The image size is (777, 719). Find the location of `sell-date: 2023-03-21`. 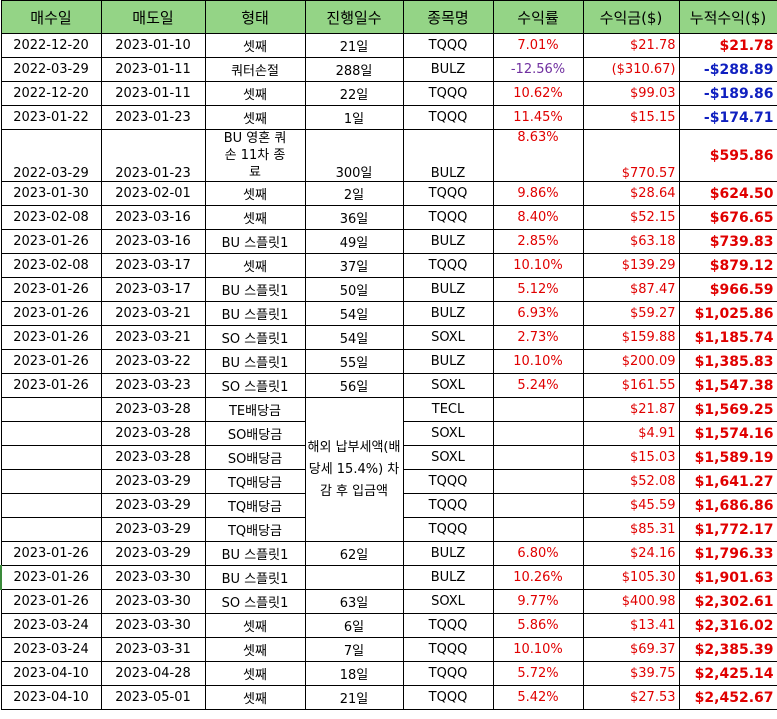

sell-date: 2023-03-21 is located at coordinates (153, 337).